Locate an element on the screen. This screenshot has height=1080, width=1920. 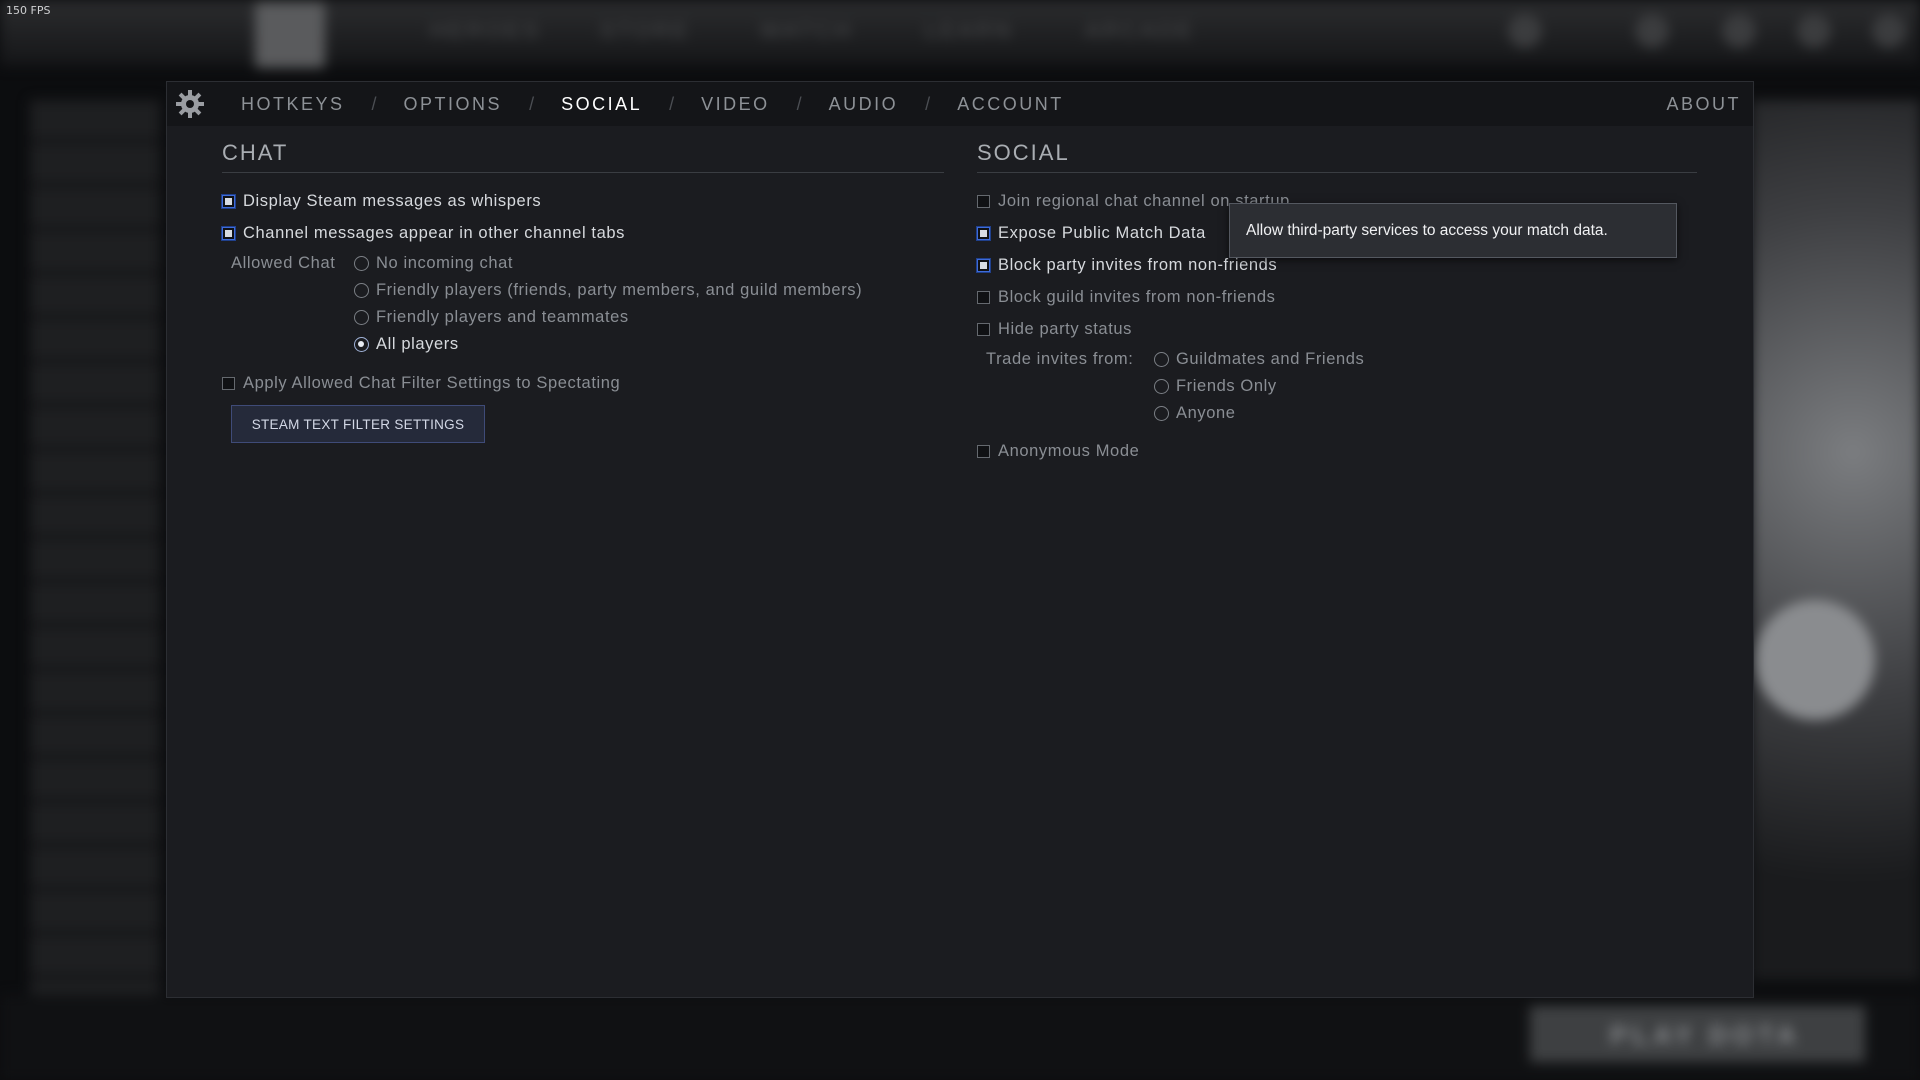
bg-notification-icon is located at coordinates (1652, 31).